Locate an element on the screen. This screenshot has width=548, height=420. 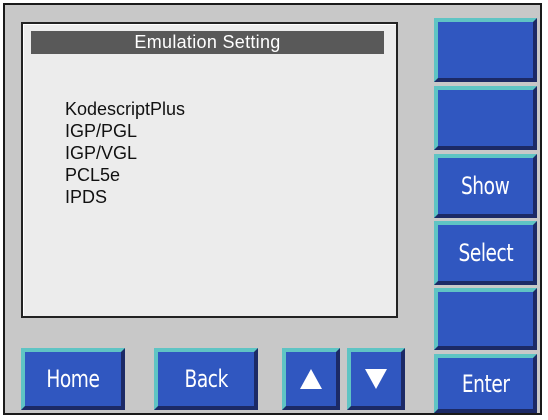
down-arrow-icon is located at coordinates (376, 379).